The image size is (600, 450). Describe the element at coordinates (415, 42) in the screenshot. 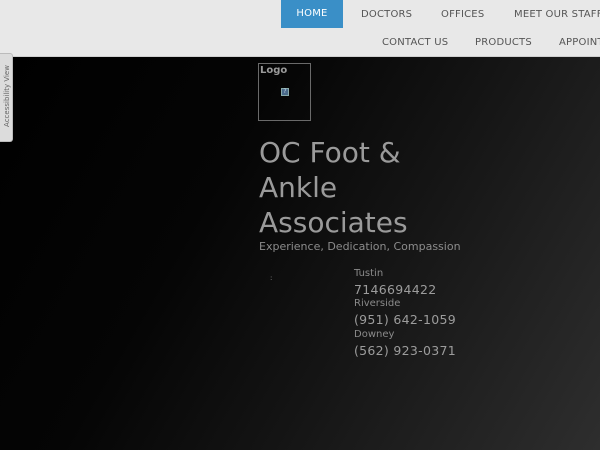

I see `nav-contact-us: CONTACT US` at that location.